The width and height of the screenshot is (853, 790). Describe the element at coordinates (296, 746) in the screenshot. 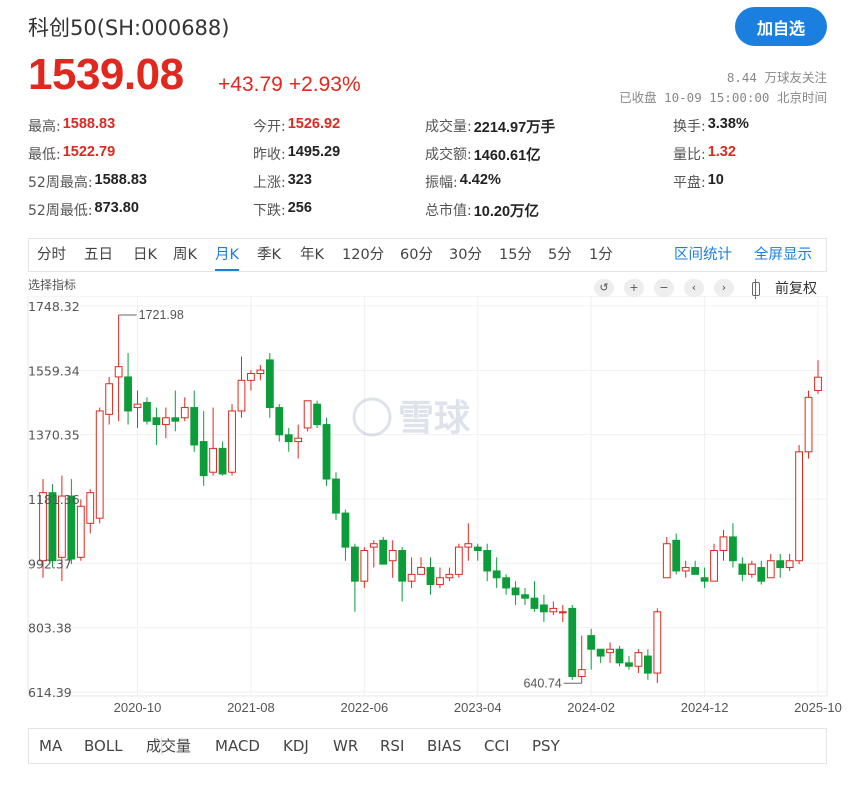

I see `indicator-kdj: KDJ` at that location.